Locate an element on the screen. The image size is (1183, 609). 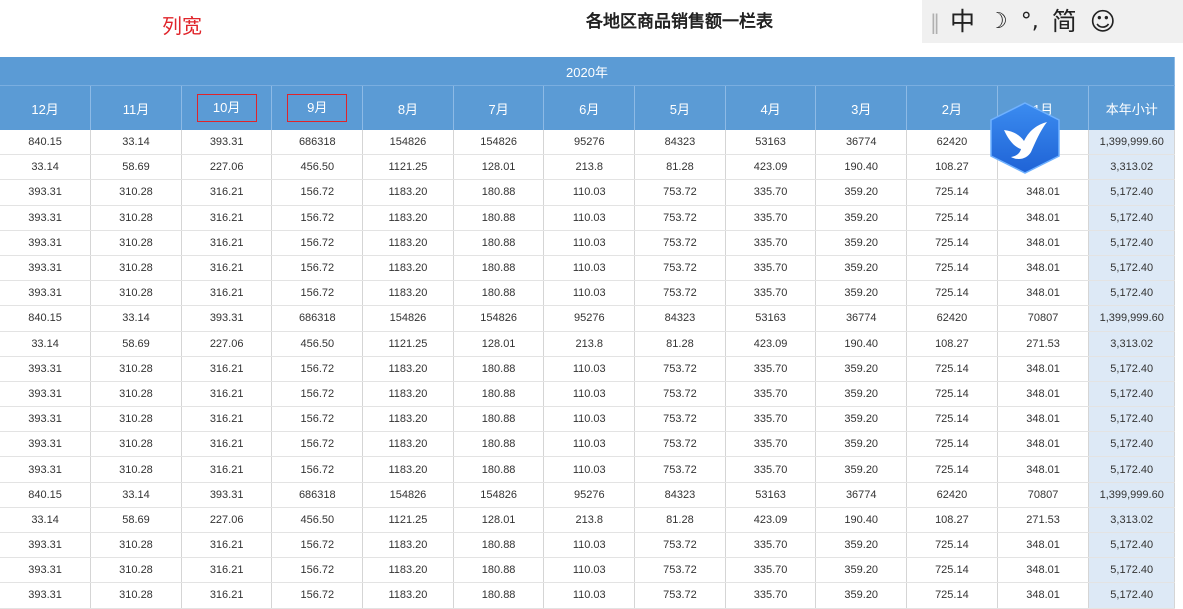
table-cell: 154826 is located at coordinates (499, 318).